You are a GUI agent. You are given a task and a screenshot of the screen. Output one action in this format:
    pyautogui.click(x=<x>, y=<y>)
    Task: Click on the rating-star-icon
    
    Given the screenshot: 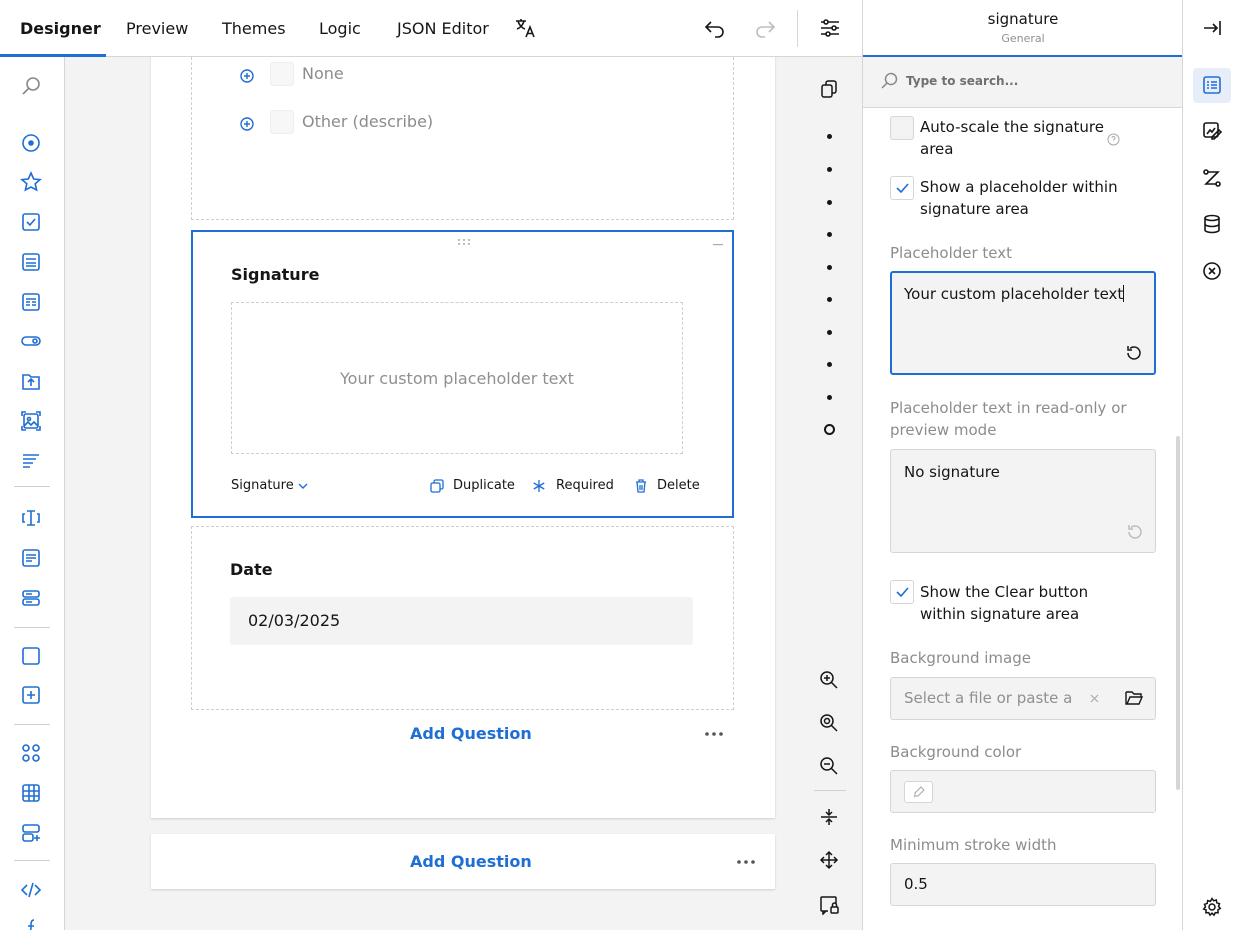 What is the action you would take?
    pyautogui.click(x=31, y=182)
    